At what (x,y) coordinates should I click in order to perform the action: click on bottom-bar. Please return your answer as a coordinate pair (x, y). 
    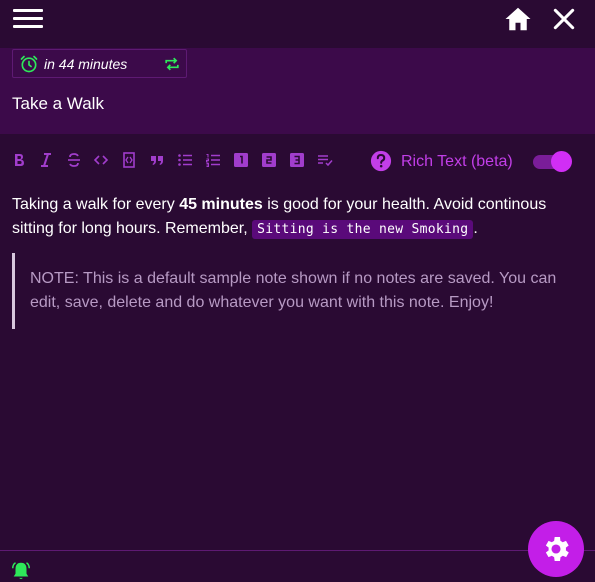
    Looking at the image, I should click on (297, 566).